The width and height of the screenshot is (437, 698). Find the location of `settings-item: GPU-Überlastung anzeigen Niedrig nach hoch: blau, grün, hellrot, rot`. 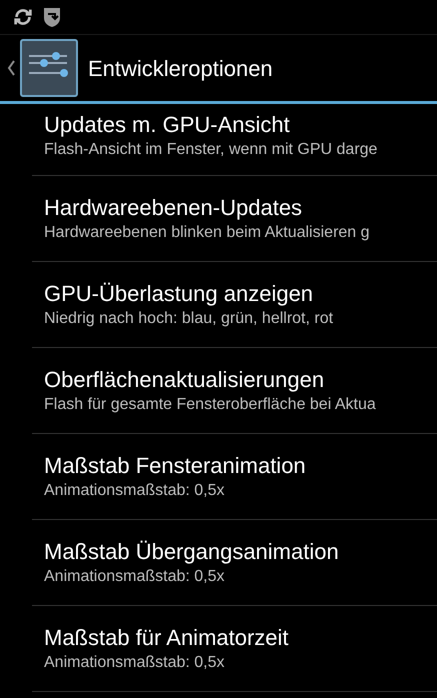

settings-item: GPU-Überlastung anzeigen Niedrig nach hoch: blau, grün, hellrot, rot is located at coordinates (234, 305).